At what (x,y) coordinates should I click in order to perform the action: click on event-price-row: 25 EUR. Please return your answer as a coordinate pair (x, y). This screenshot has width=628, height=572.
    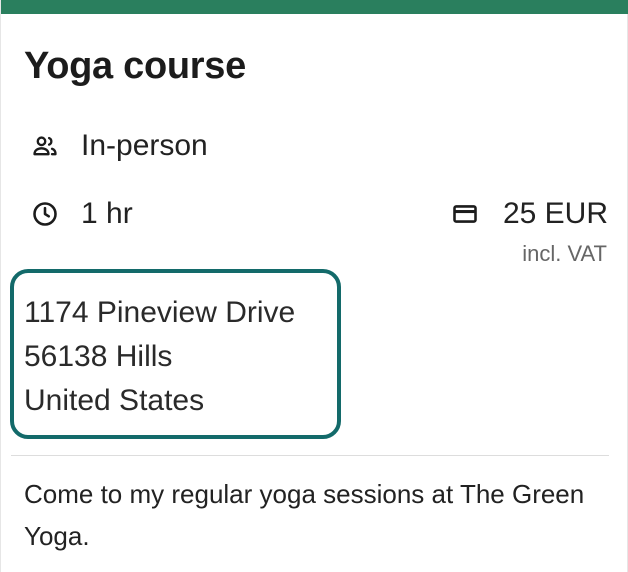
    Looking at the image, I should click on (529, 214).